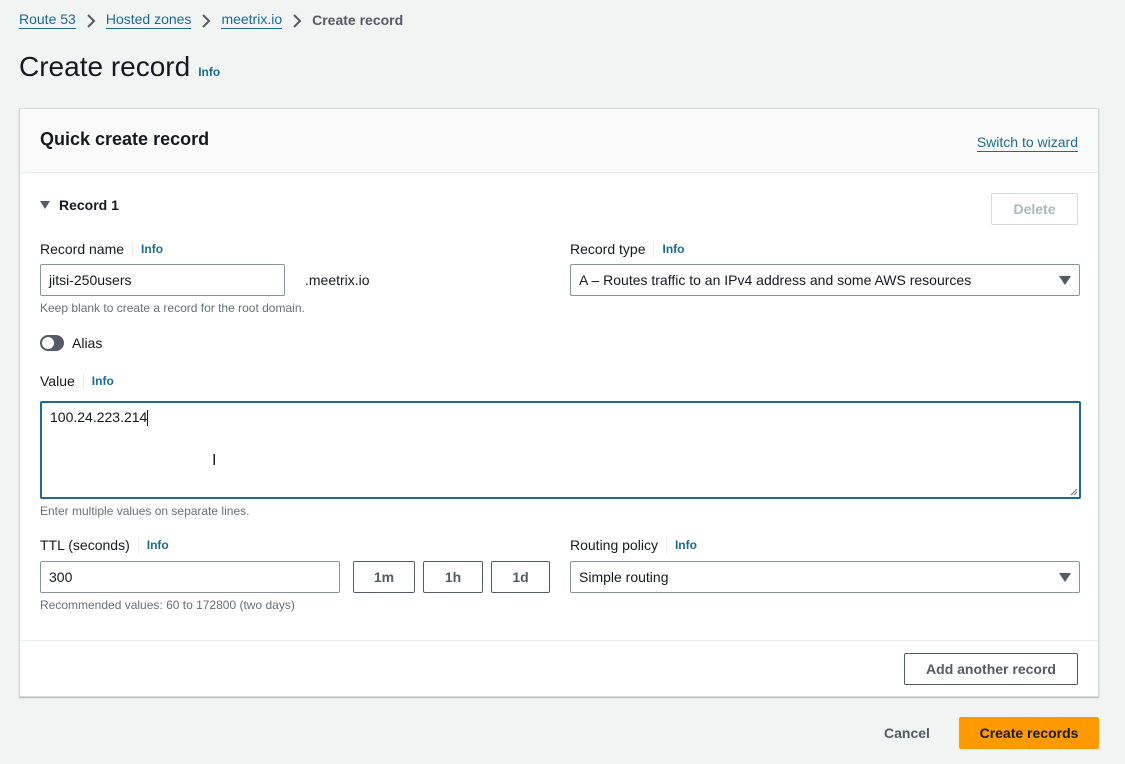  Describe the element at coordinates (158, 545) in the screenshot. I see `ttl-info-link: Info` at that location.